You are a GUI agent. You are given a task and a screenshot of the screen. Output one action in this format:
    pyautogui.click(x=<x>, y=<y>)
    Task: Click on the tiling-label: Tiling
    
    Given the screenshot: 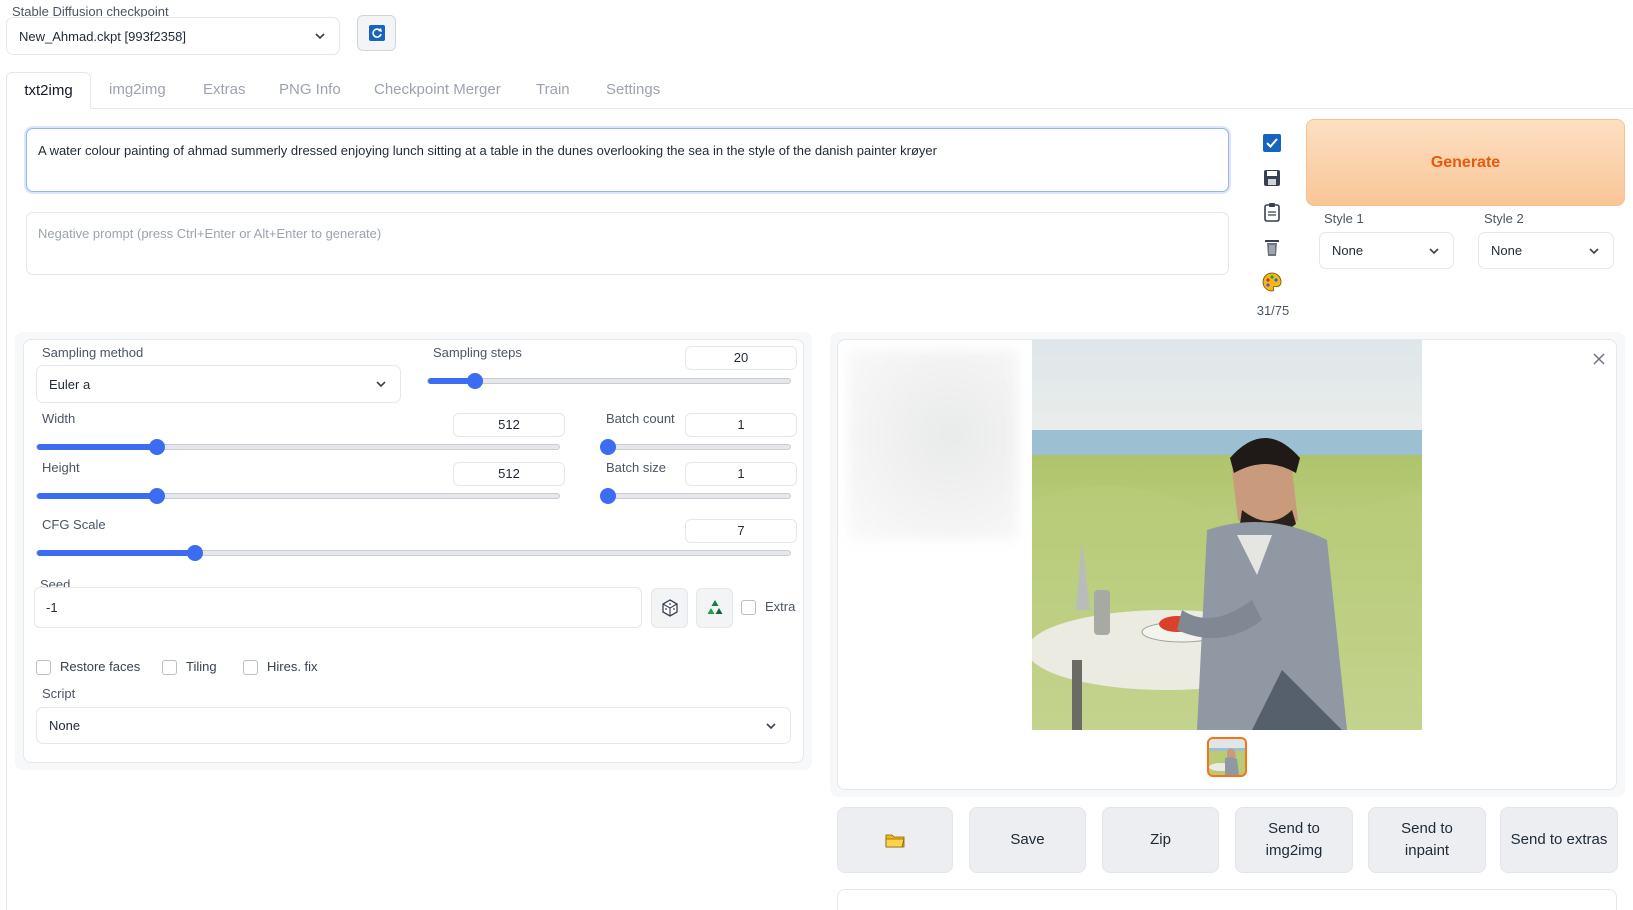 What is the action you would take?
    pyautogui.click(x=201, y=666)
    